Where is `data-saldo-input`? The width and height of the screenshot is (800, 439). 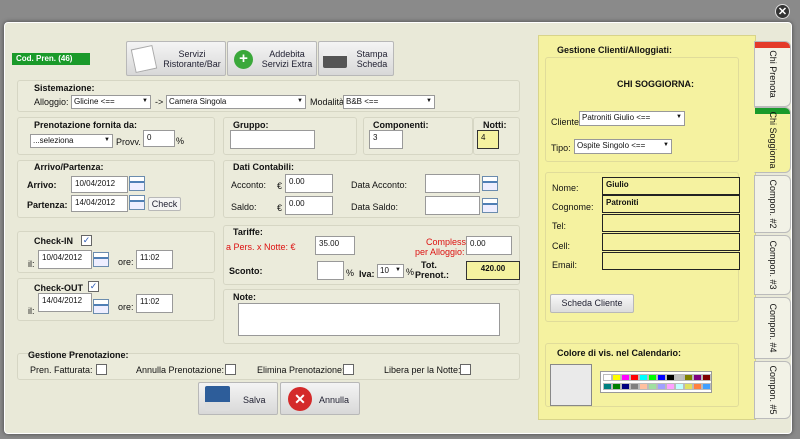
data-saldo-input is located at coordinates (452, 205).